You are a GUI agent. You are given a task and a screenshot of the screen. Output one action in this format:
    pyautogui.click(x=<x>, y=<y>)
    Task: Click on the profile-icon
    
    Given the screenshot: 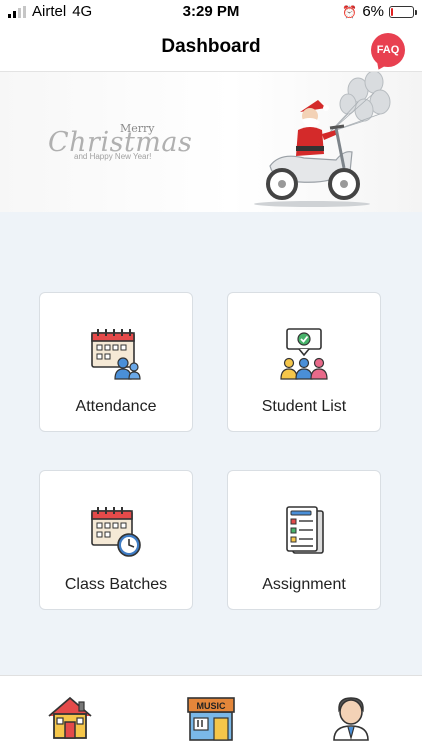 What is the action you would take?
    pyautogui.click(x=351, y=719)
    